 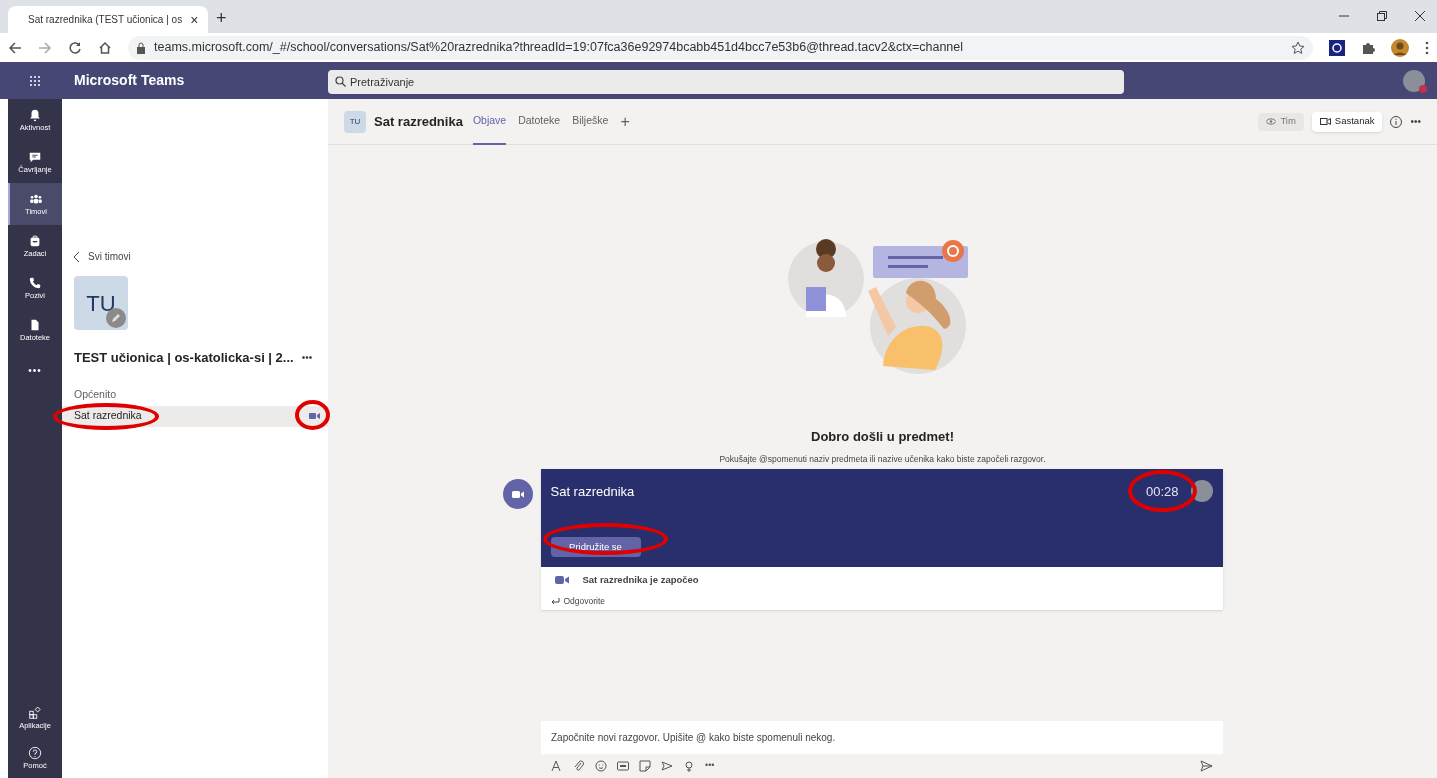 I want to click on search-icon, so click(x=340, y=81).